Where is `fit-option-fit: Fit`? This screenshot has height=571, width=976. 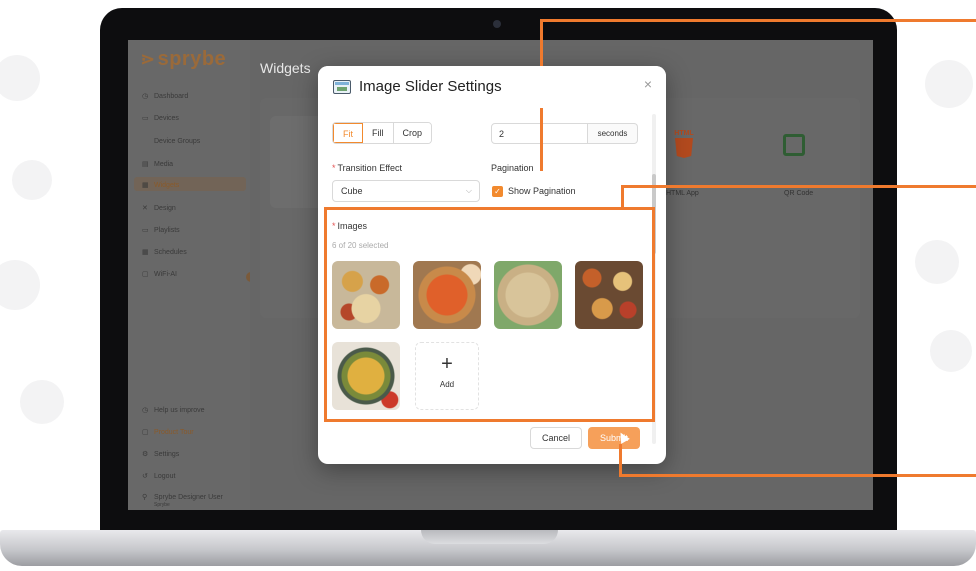 fit-option-fit: Fit is located at coordinates (348, 133).